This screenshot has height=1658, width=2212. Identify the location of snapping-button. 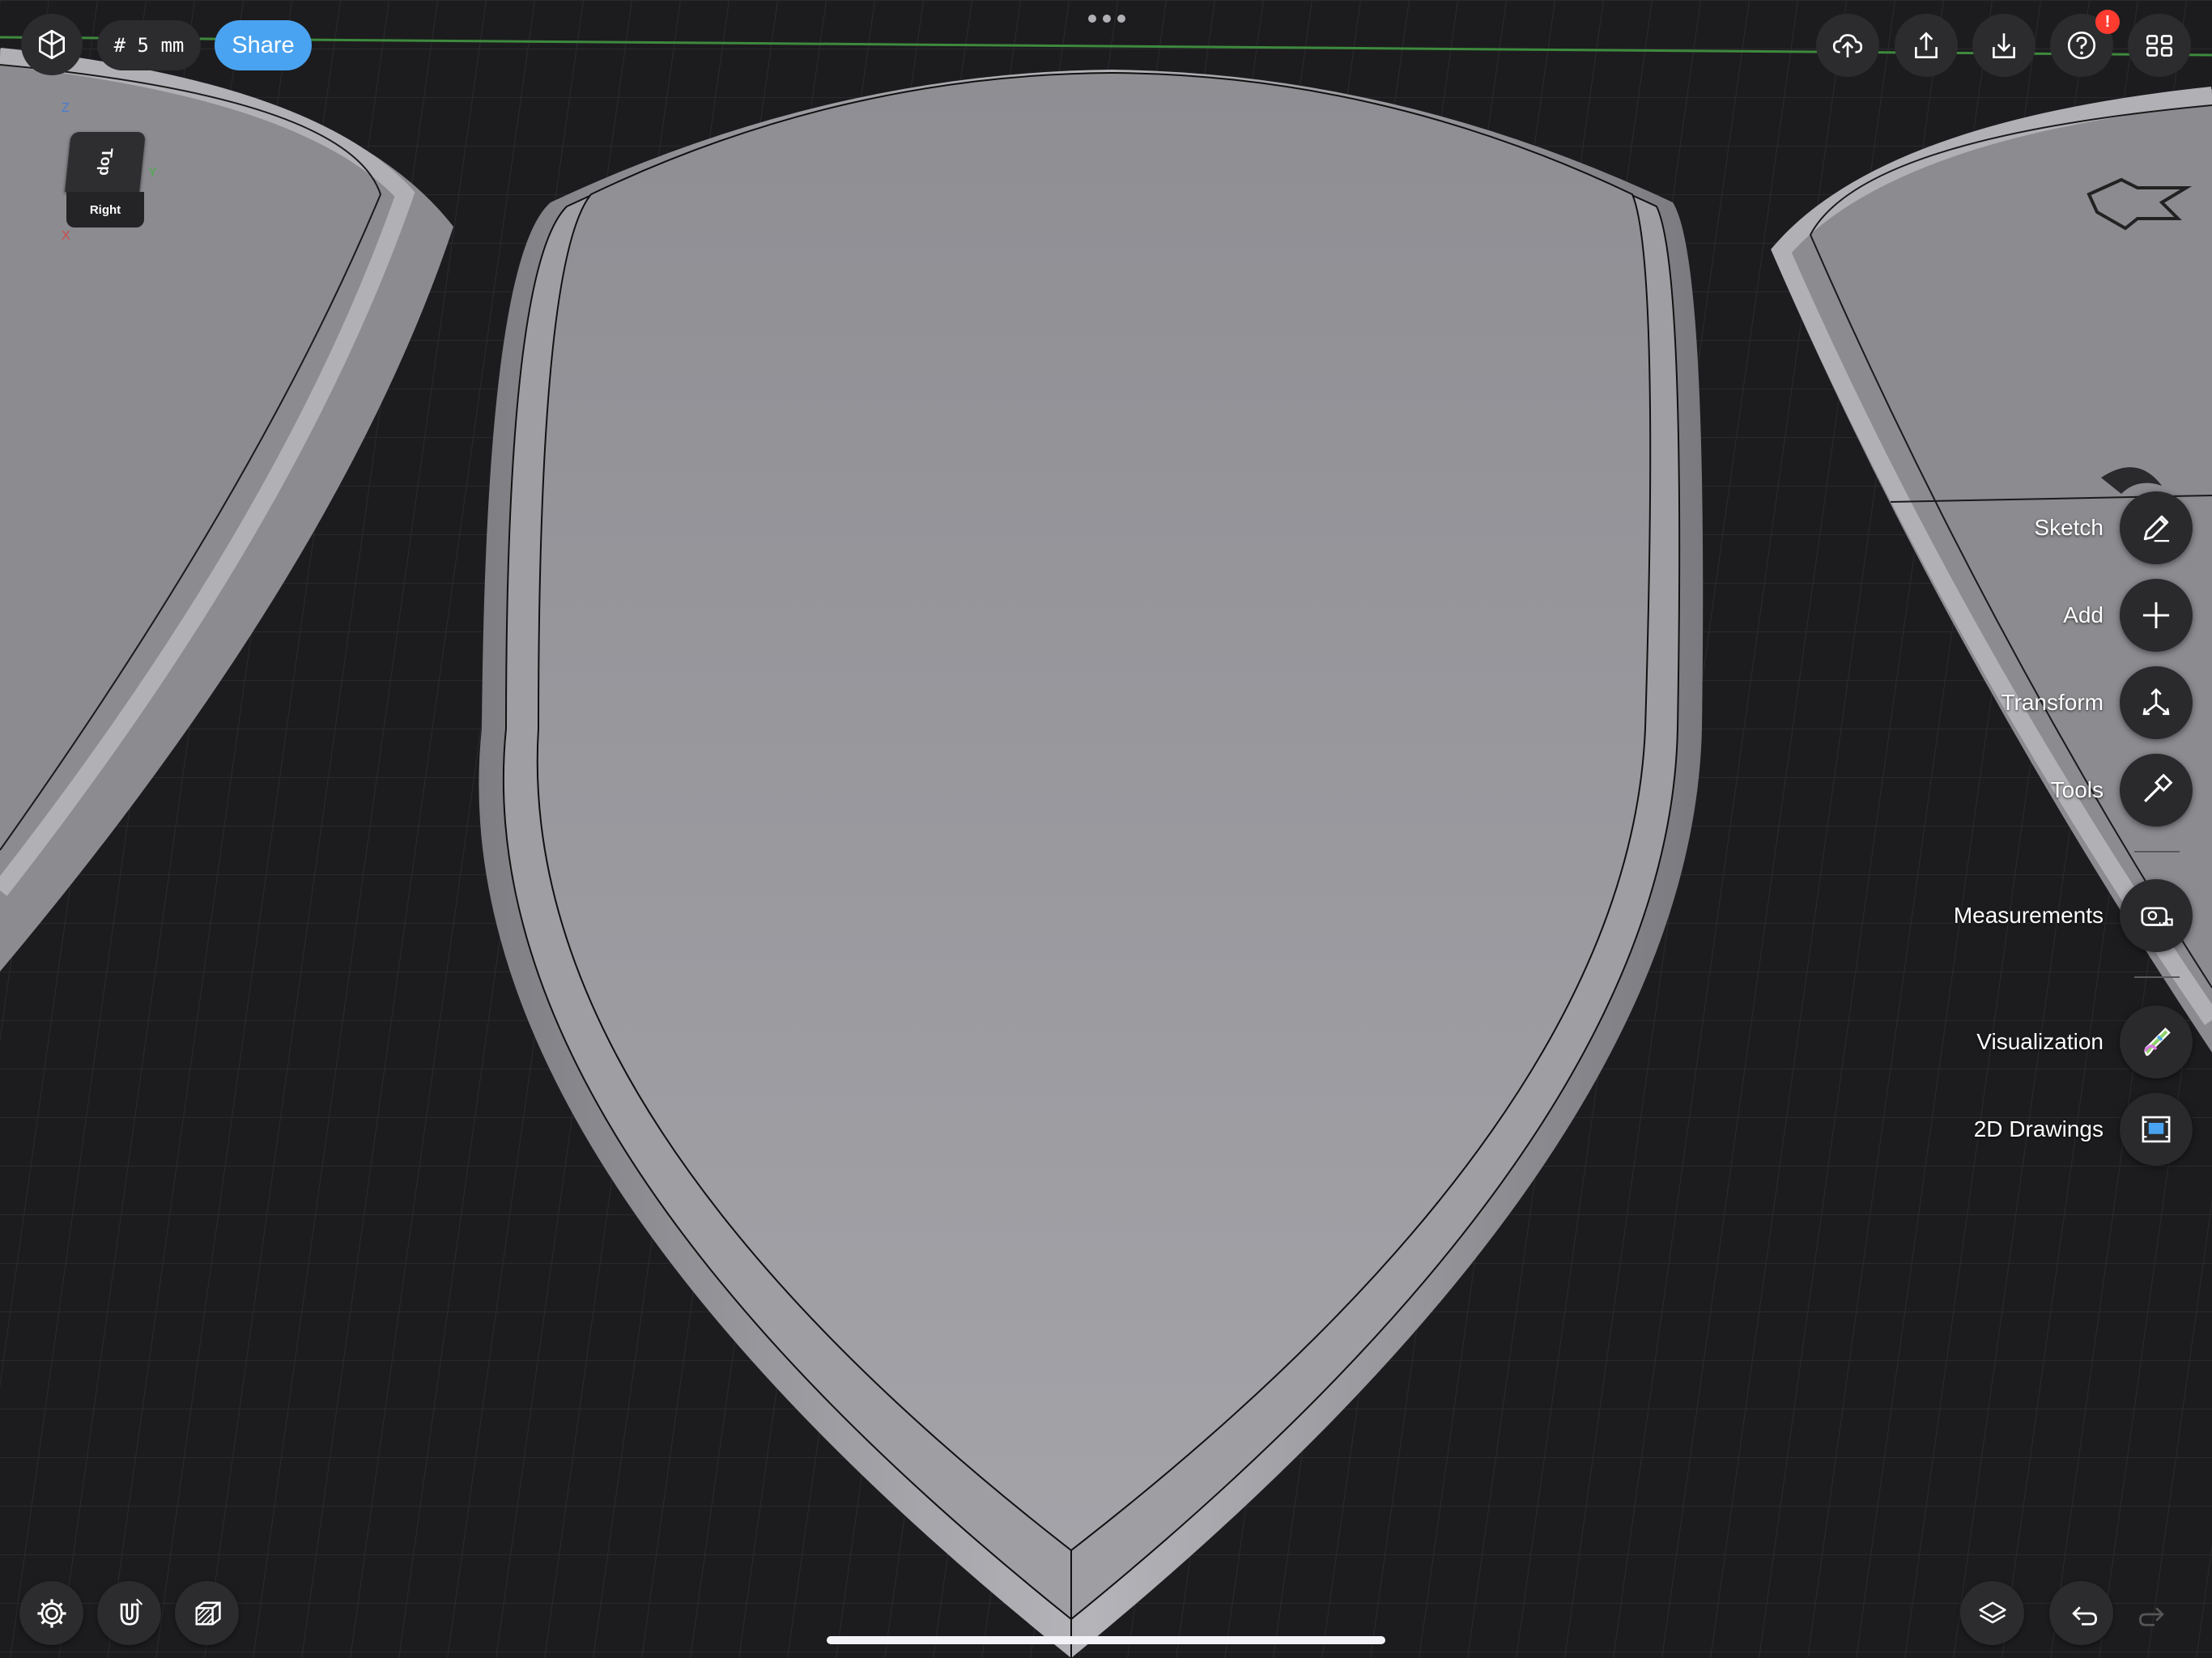
(129, 1613).